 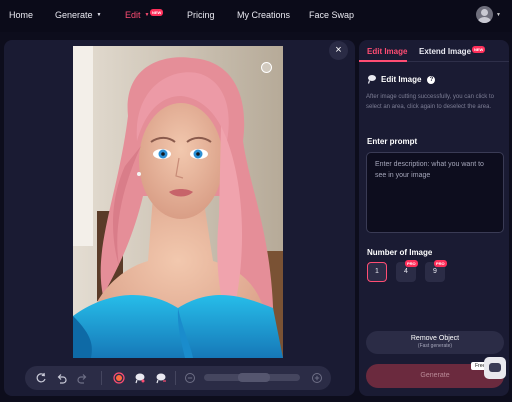 I want to click on undo-icon, so click(x=62, y=378).